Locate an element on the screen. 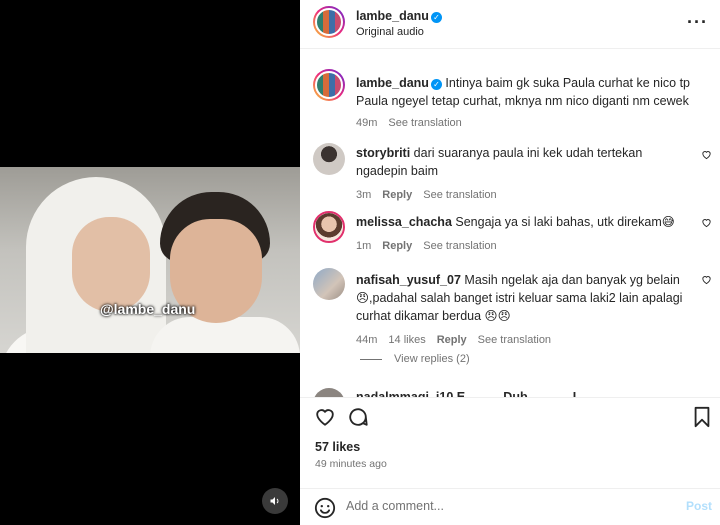  video-watermark: @lambe_danu is located at coordinates (148, 309).